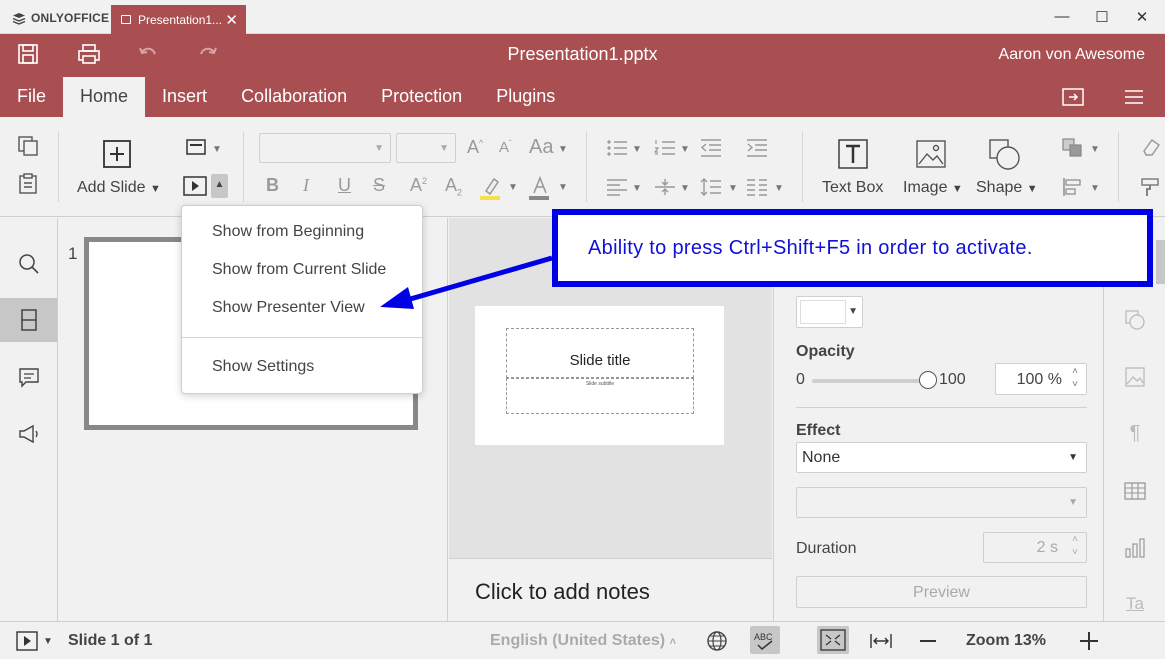  What do you see at coordinates (1072, 55) in the screenshot?
I see `user-name: Aaron von Awesome` at bounding box center [1072, 55].